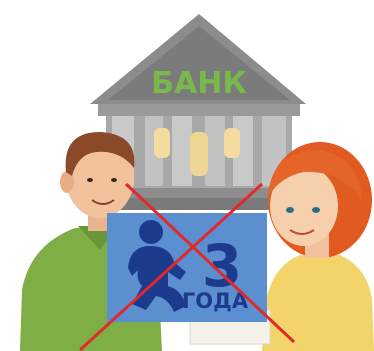 The image size is (374, 351). What do you see at coordinates (90, 180) in the screenshot?
I see `man-left-eye` at bounding box center [90, 180].